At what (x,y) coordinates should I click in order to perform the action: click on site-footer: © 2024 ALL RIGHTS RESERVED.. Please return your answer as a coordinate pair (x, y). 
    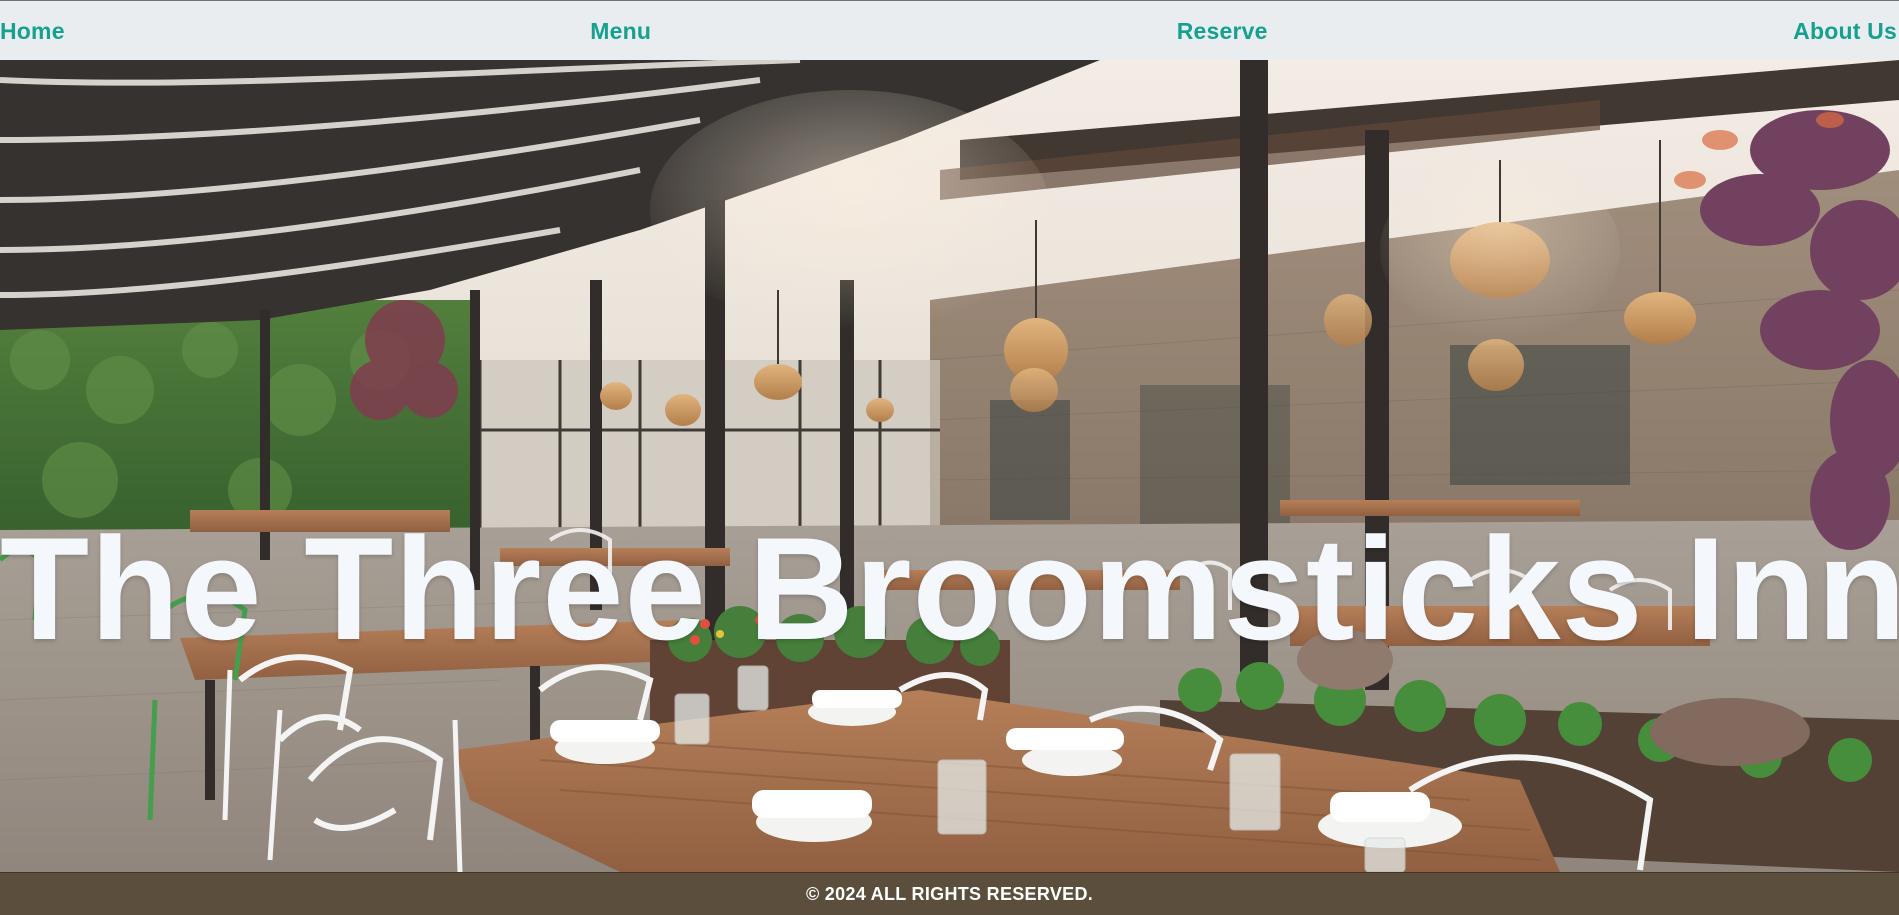
    Looking at the image, I should click on (949, 893).